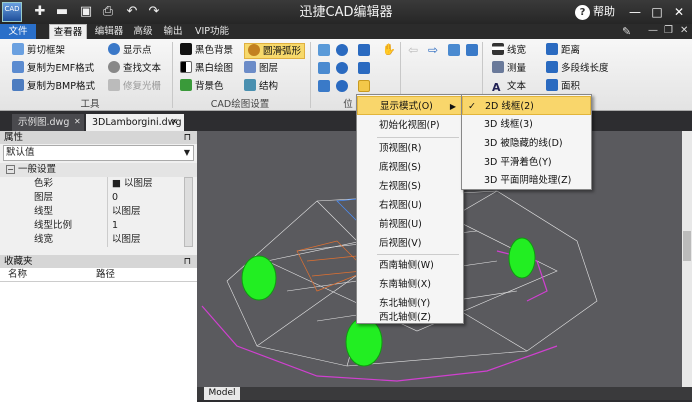 The image size is (692, 402). Describe the element at coordinates (687, 246) in the screenshot. I see `scroll-thumb` at that location.